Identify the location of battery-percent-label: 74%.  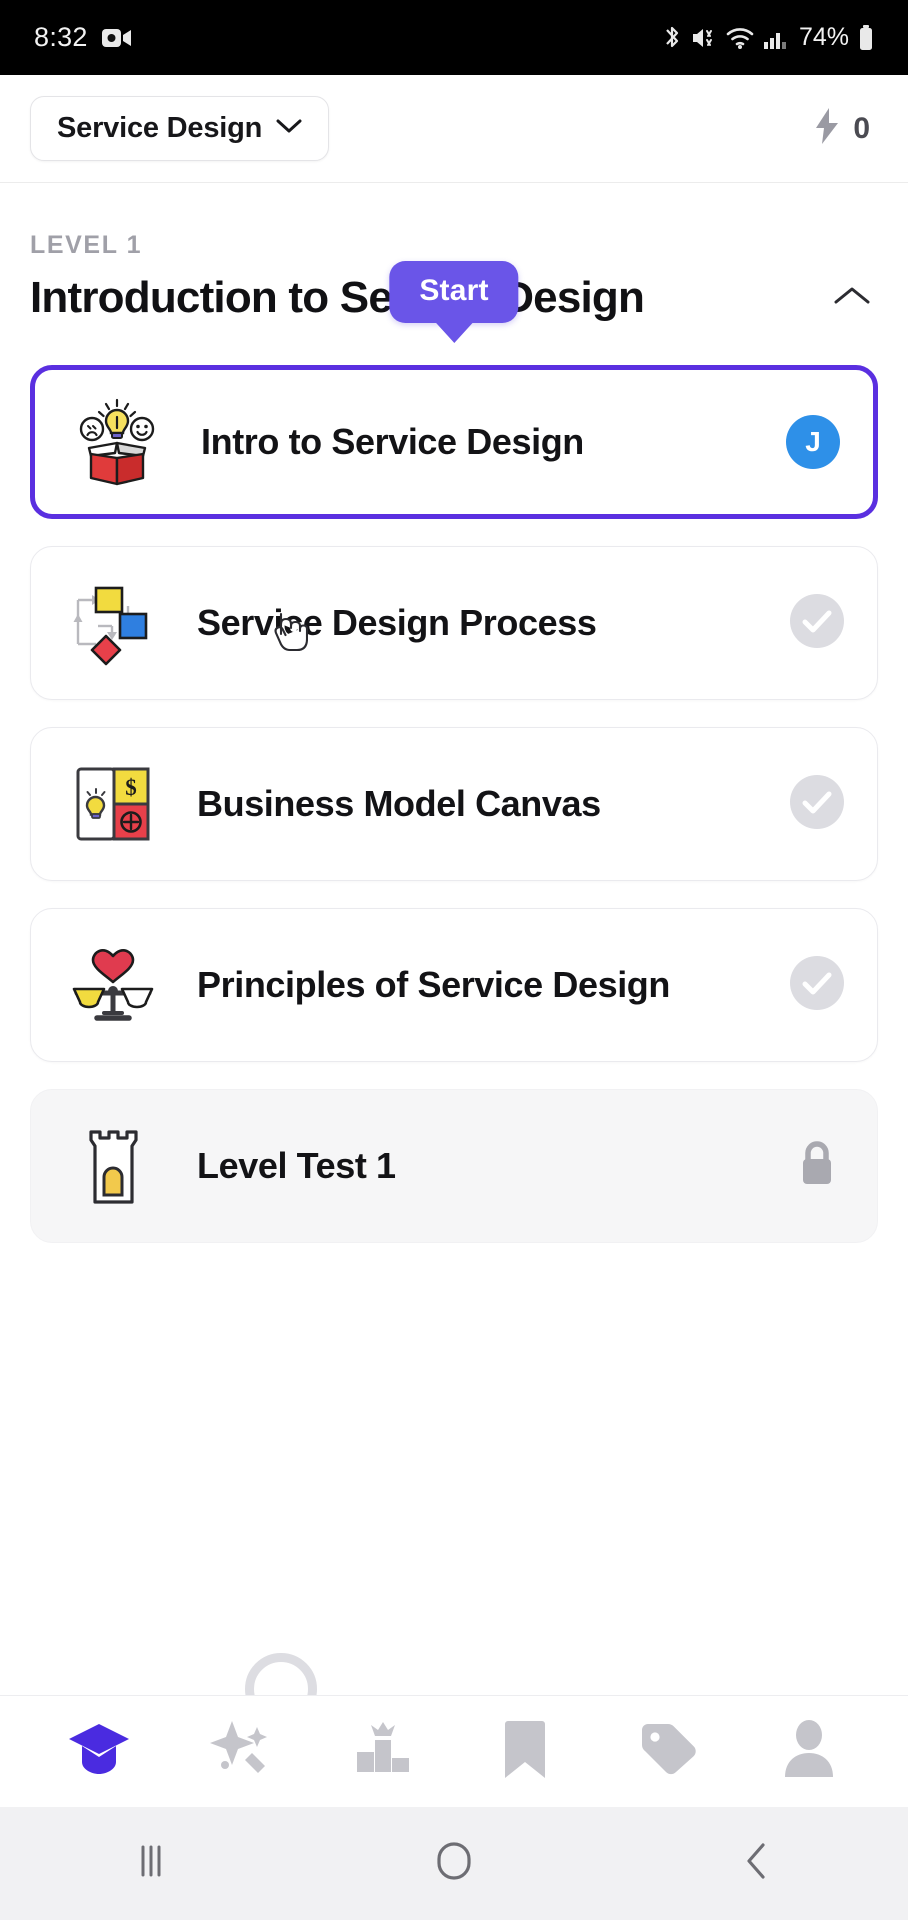
(823, 37).